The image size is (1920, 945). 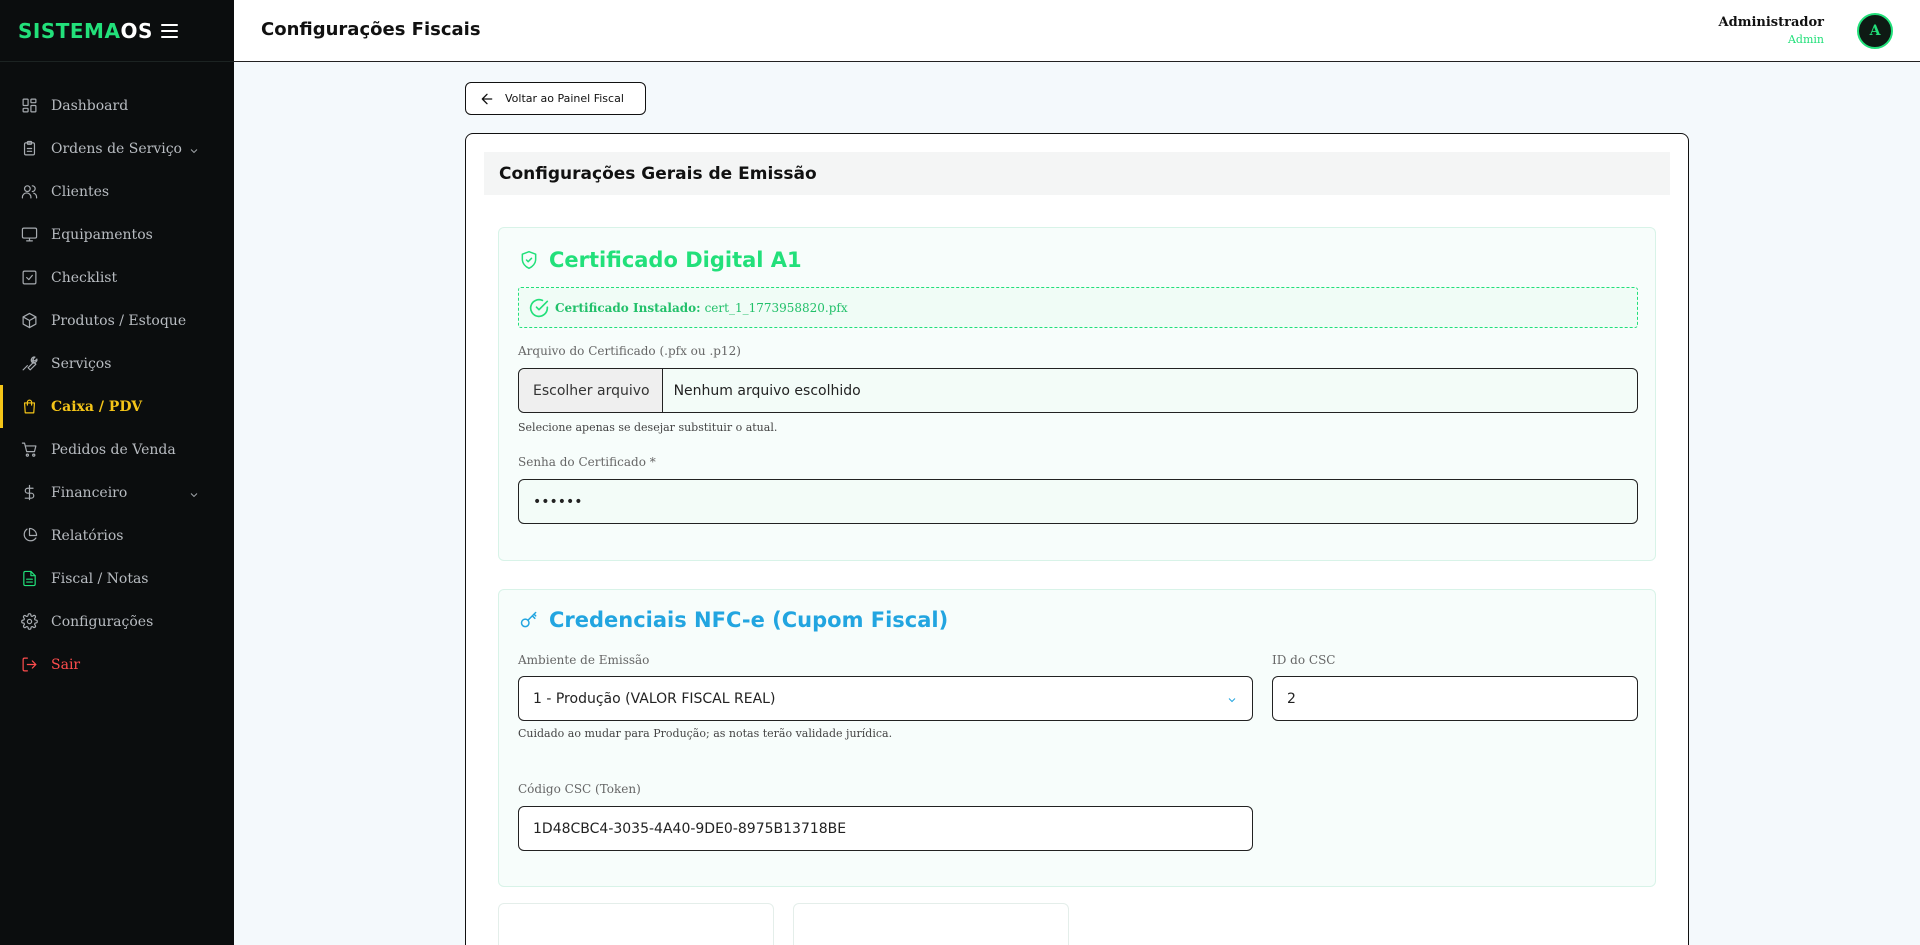 I want to click on arrow-left-icon, so click(x=487, y=98).